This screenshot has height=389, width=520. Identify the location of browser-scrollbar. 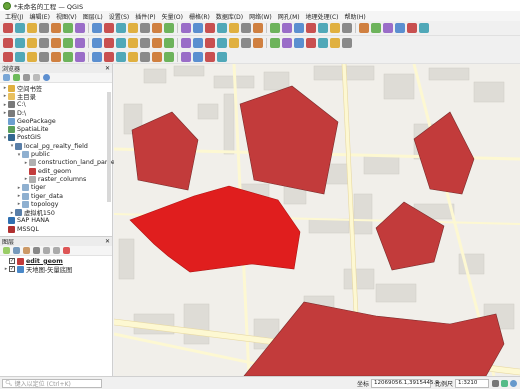
(109, 147).